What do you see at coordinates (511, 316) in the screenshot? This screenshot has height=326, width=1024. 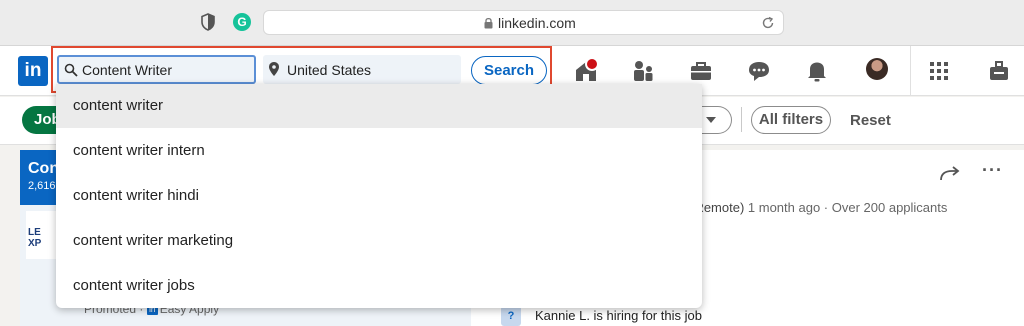 I see `hirer-avatar: ?` at bounding box center [511, 316].